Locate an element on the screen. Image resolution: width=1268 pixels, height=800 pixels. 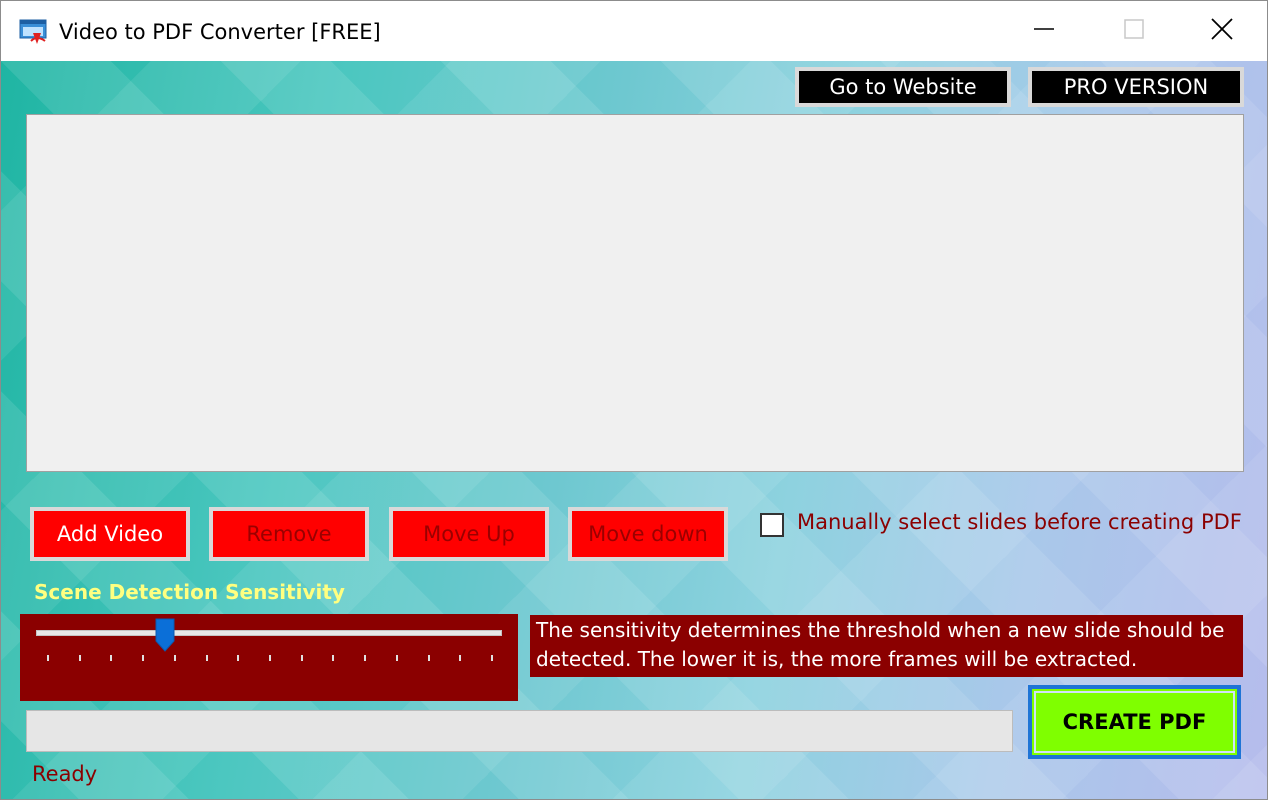
close-button is located at coordinates (1222, 31).